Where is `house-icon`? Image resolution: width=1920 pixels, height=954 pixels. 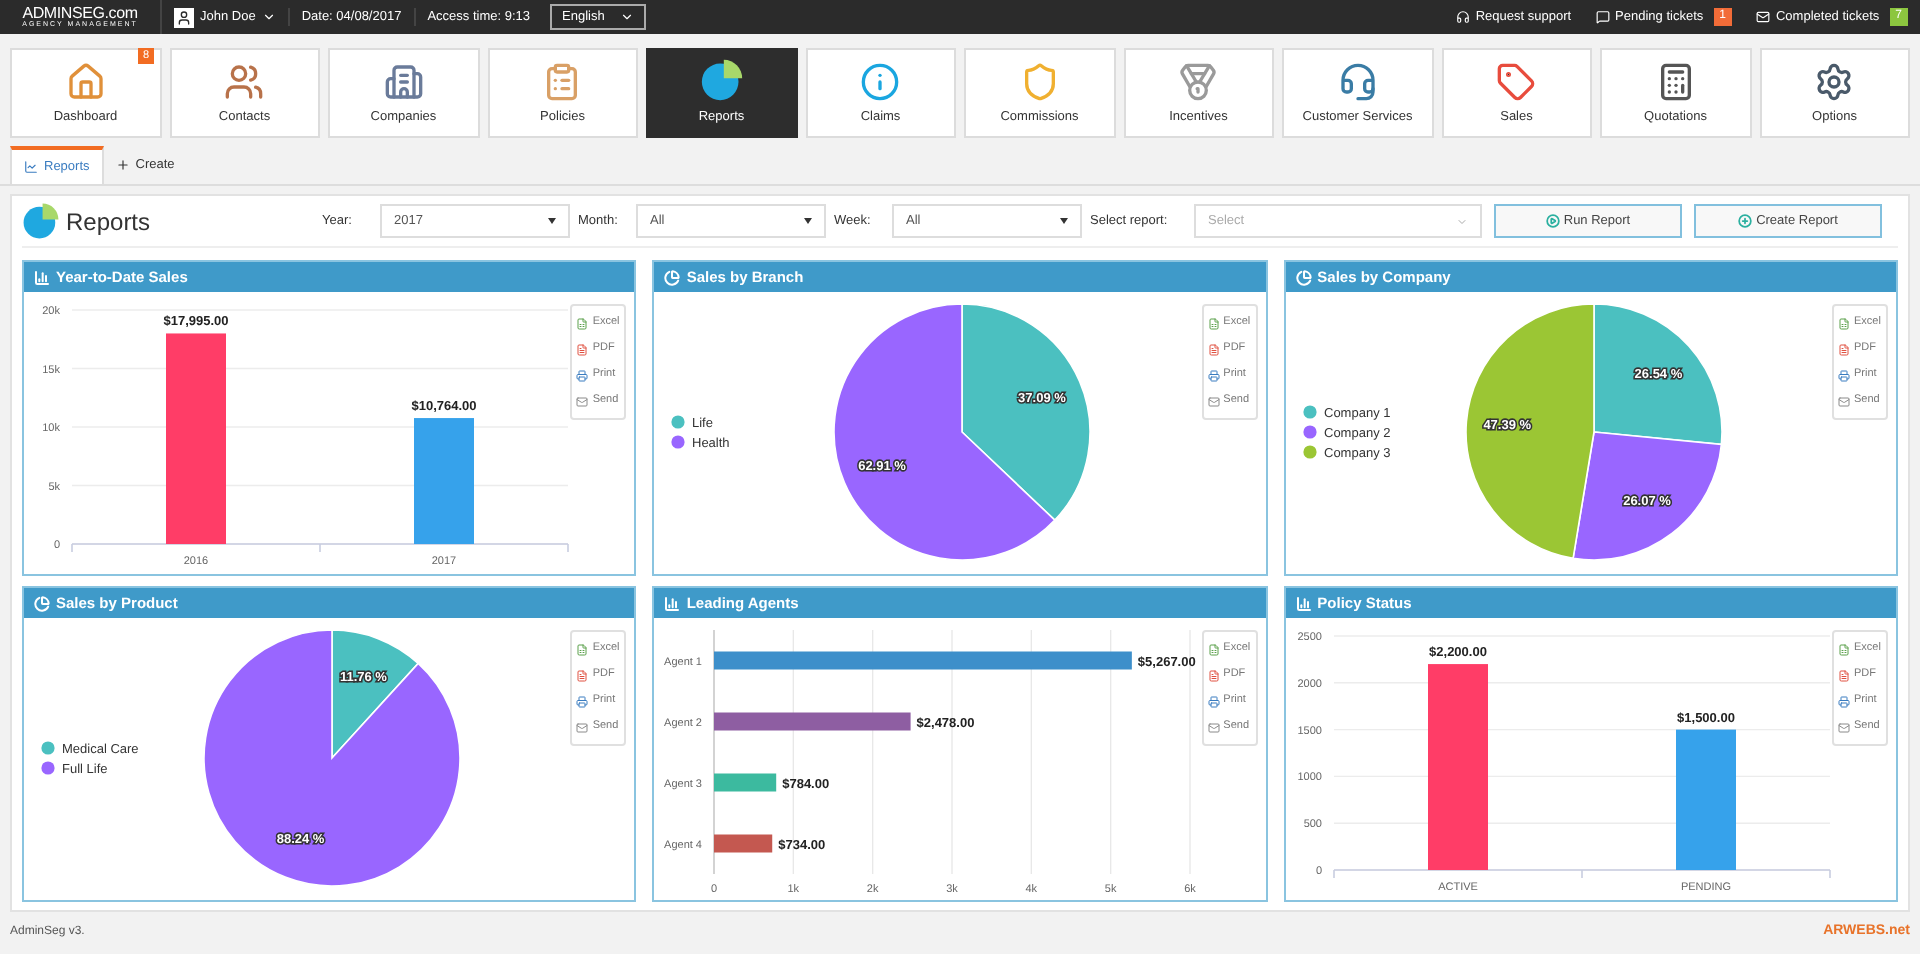 house-icon is located at coordinates (85, 82).